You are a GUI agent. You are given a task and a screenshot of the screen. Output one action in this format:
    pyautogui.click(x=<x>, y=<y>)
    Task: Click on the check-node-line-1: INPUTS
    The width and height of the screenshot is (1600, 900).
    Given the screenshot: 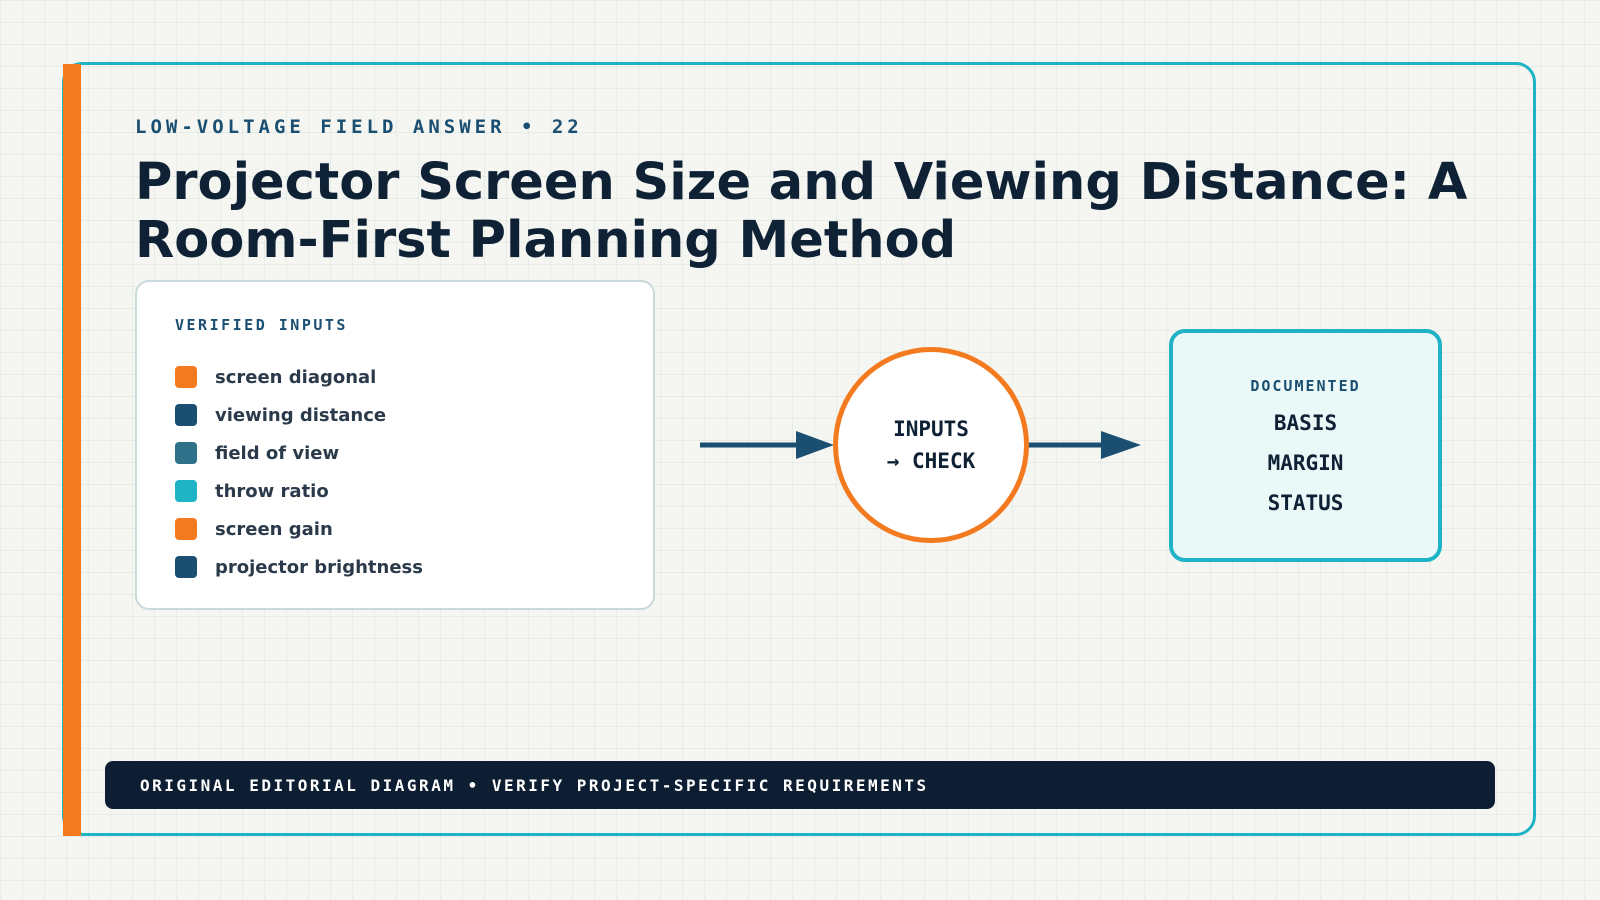 What is the action you would take?
    pyautogui.click(x=931, y=429)
    